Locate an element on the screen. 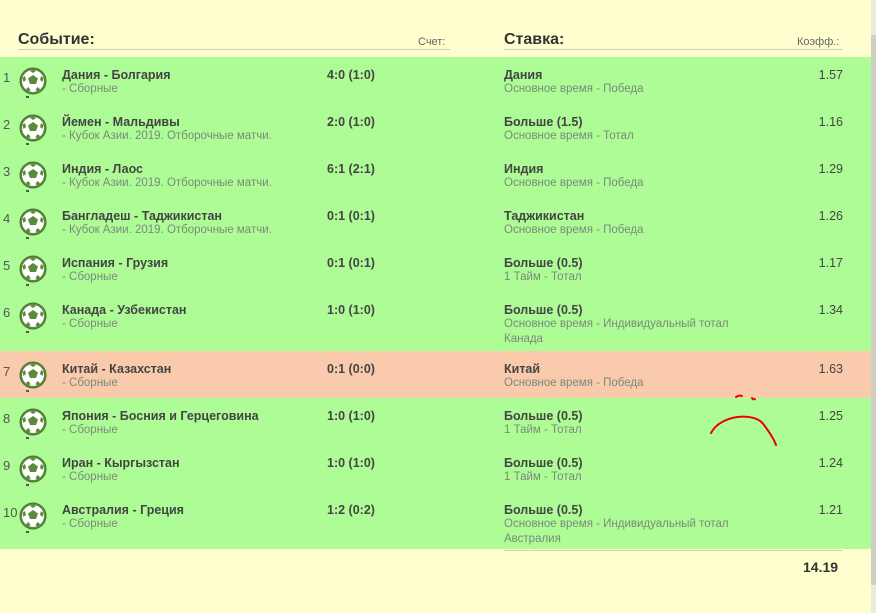 This screenshot has height=613, width=876. row-number: 5 is located at coordinates (7, 265).